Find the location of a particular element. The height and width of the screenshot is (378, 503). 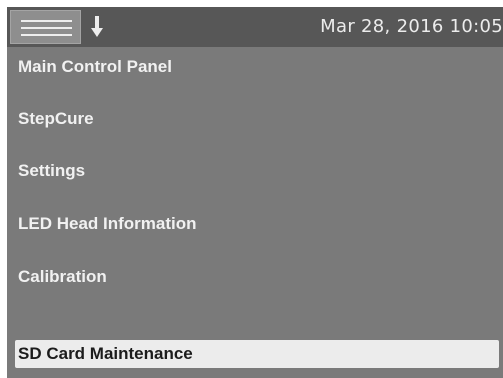

menu-item-led-head-information: LED Head Information is located at coordinates (255, 224).